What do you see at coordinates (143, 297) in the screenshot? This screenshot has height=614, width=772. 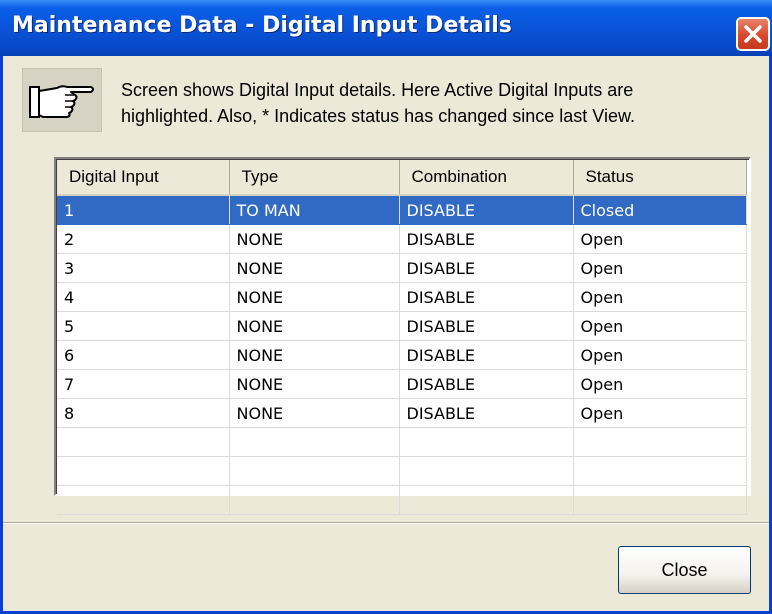 I see `cell-input: 4` at bounding box center [143, 297].